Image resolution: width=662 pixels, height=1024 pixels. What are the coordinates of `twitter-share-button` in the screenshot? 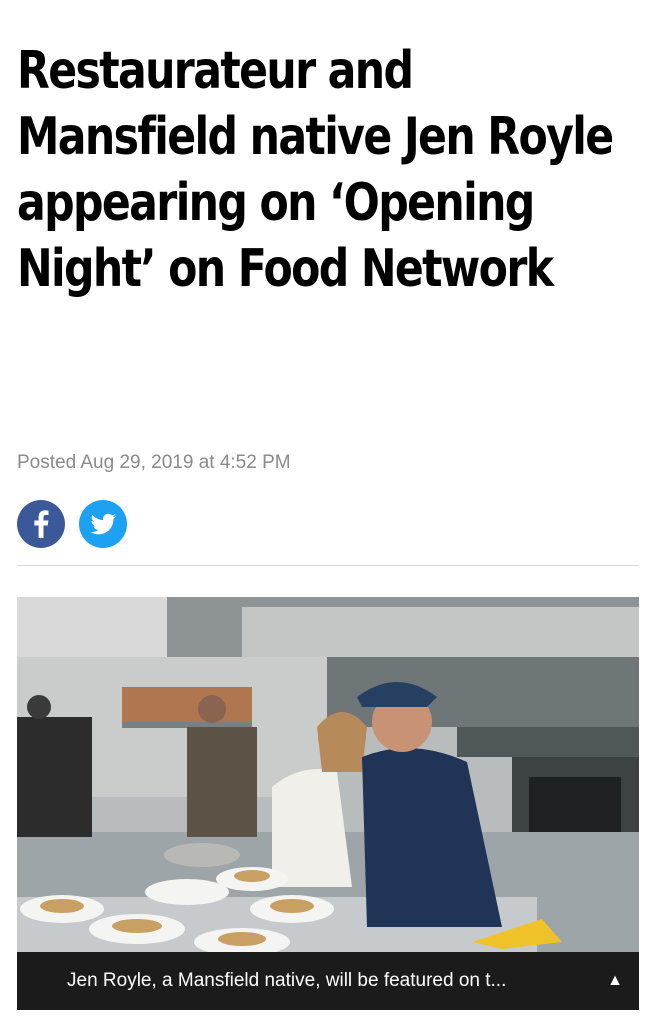 It's located at (103, 524).